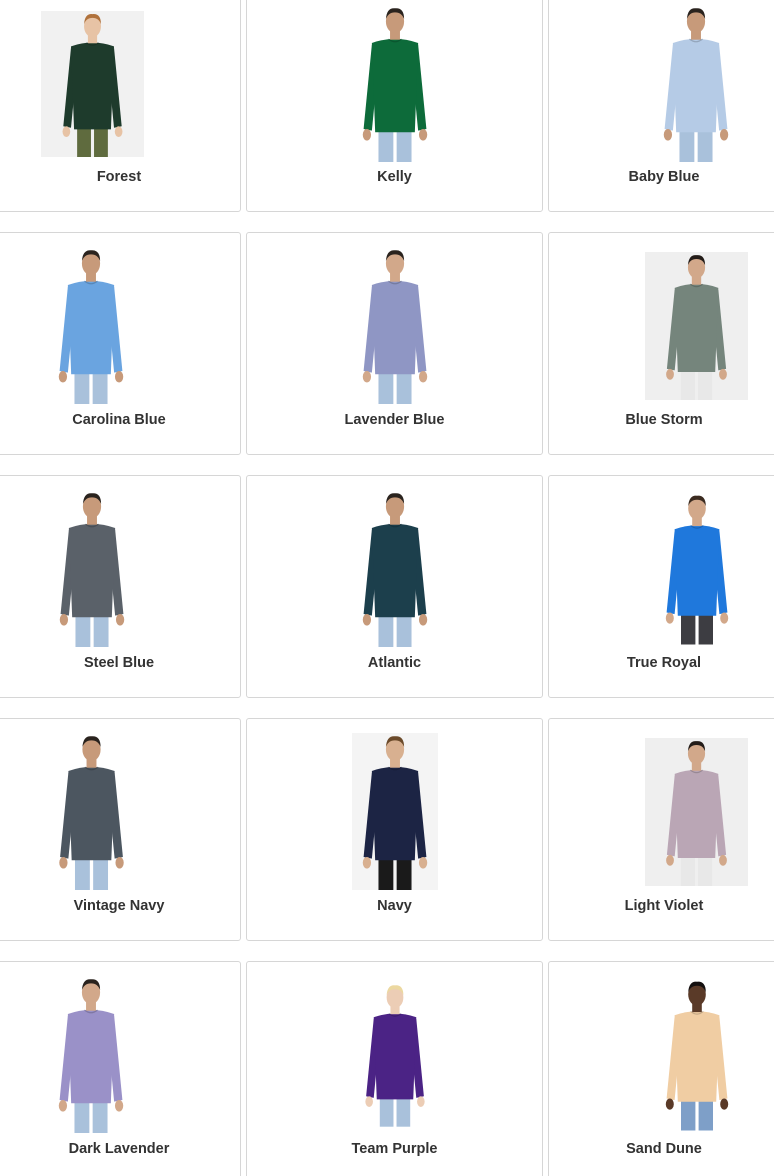  What do you see at coordinates (664, 420) in the screenshot?
I see `swatch-label: Blue Storm` at bounding box center [664, 420].